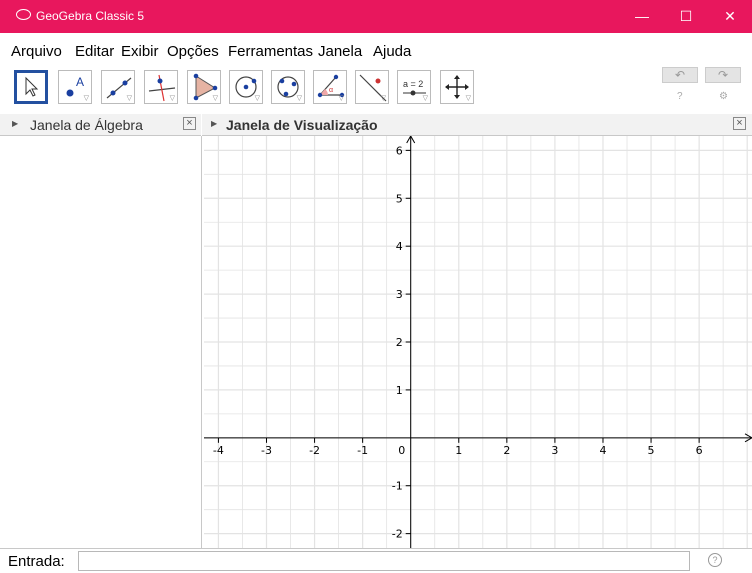  I want to click on algebra-view-header: ▶ Janela de Álgebra ×, so click(100, 125).